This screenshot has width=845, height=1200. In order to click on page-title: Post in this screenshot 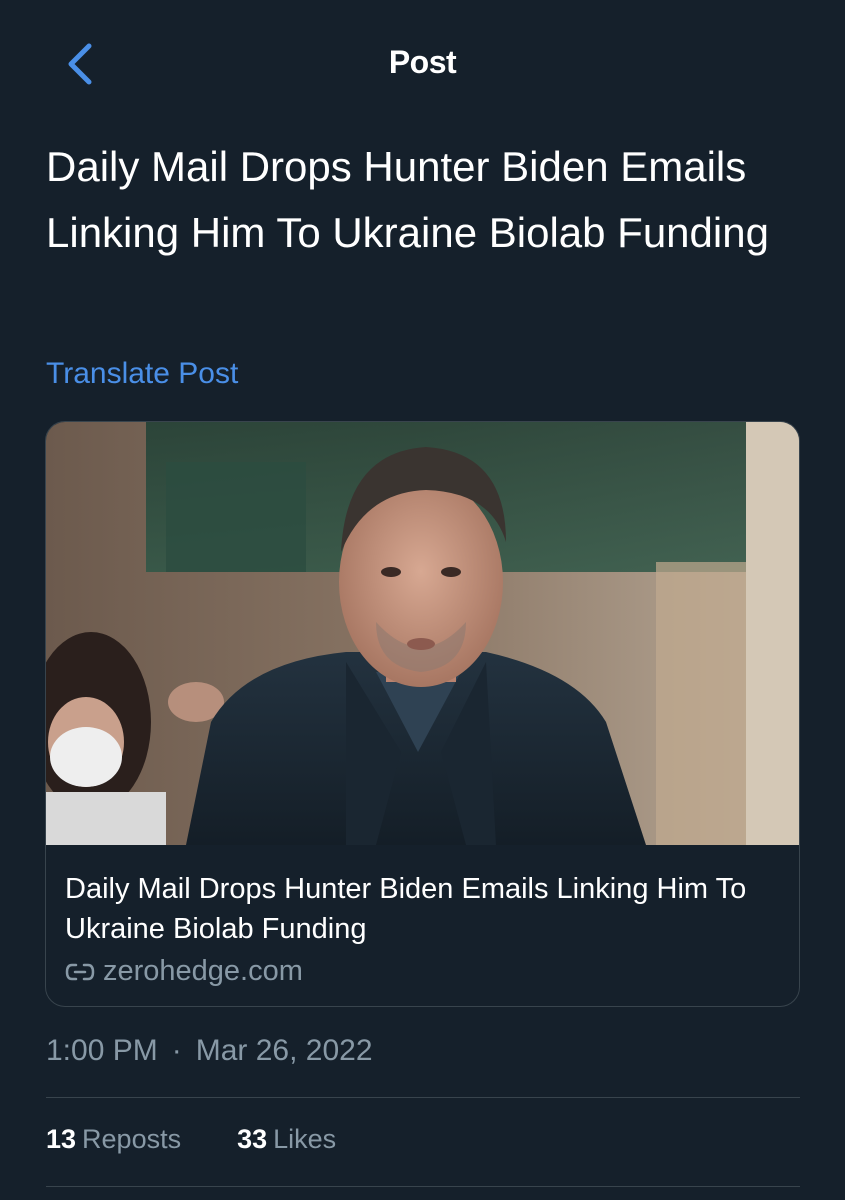, I will do `click(422, 62)`.